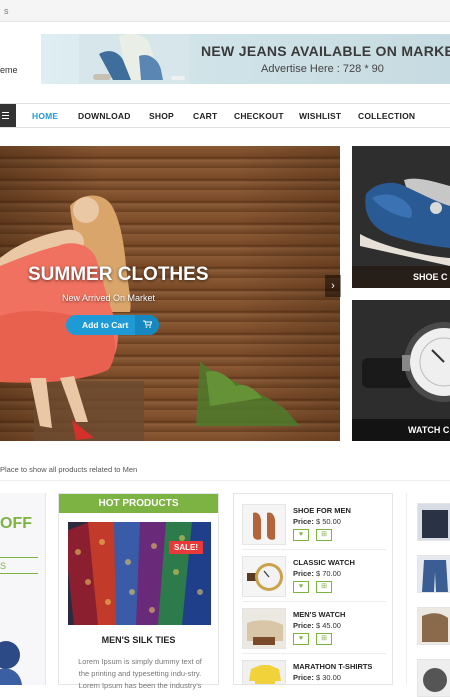 Image resolution: width=450 pixels, height=697 pixels. Describe the element at coordinates (317, 573) in the screenshot. I see `product-price: Price: $ 70.00` at that location.